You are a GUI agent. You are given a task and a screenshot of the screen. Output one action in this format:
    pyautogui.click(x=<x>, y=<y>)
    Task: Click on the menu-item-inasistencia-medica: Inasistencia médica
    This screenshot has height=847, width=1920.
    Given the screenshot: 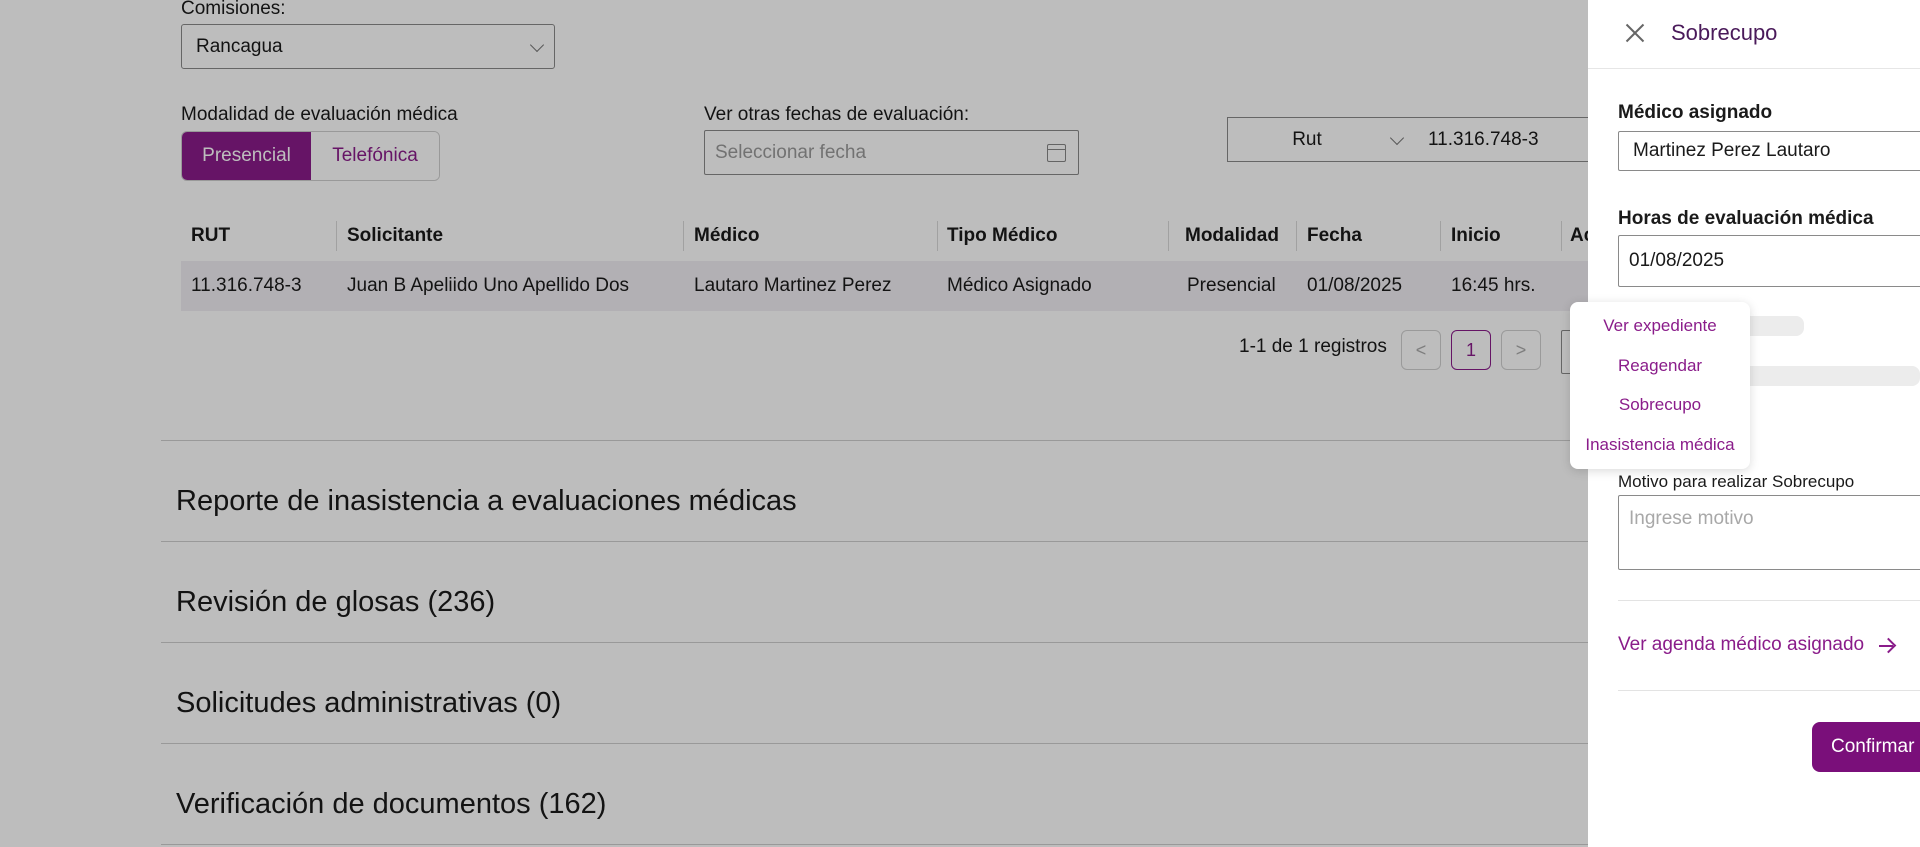 What is the action you would take?
    pyautogui.click(x=1660, y=445)
    